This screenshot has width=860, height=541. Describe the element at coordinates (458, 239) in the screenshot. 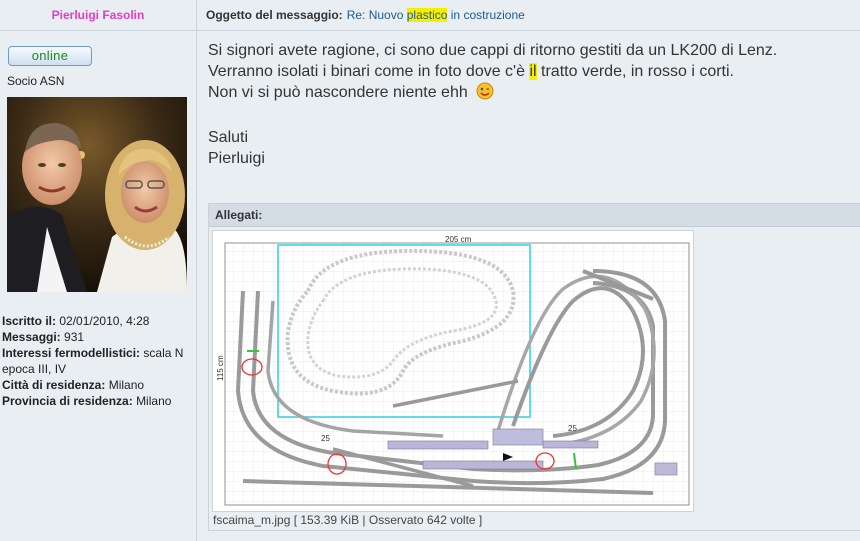

I see `width-dimension: 205 cm` at that location.